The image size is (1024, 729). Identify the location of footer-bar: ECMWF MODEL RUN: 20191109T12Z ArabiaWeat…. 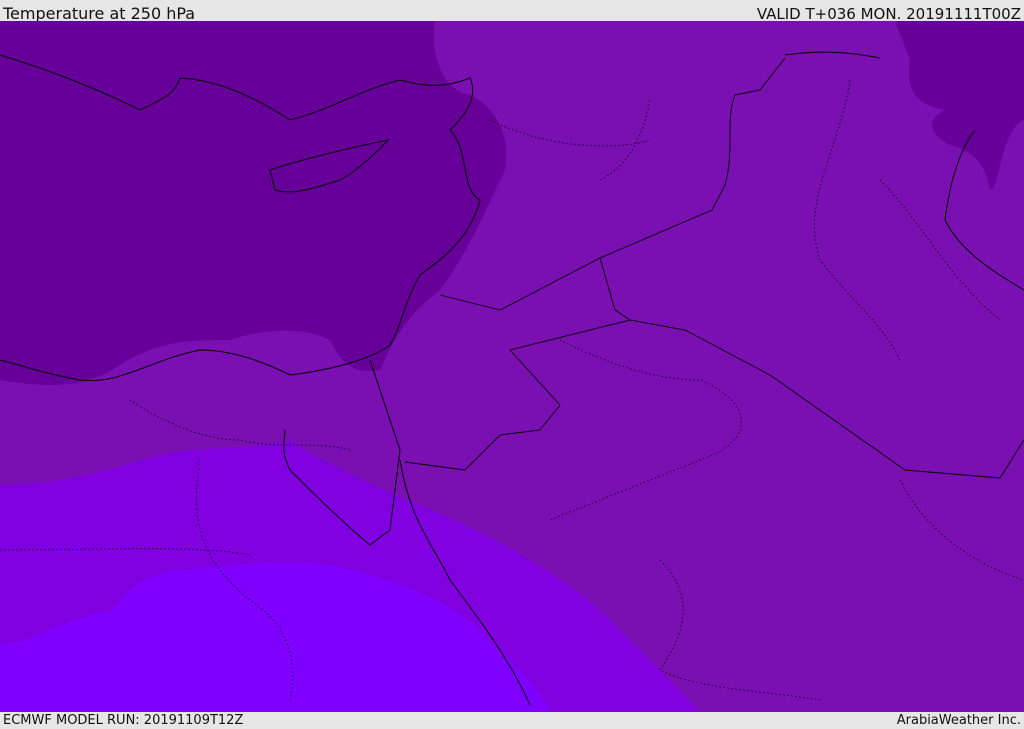
(512, 720).